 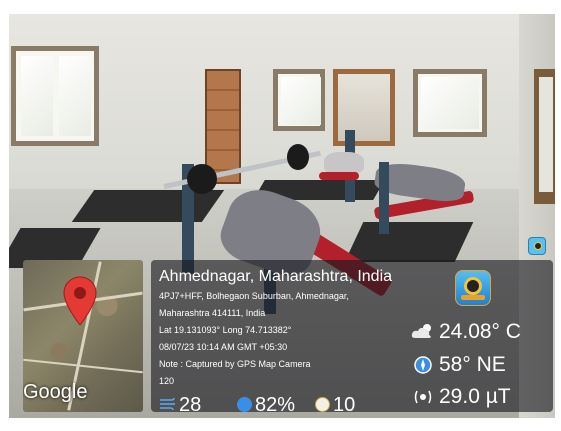 What do you see at coordinates (473, 288) in the screenshot?
I see `gps-map-camera-app-icon` at bounding box center [473, 288].